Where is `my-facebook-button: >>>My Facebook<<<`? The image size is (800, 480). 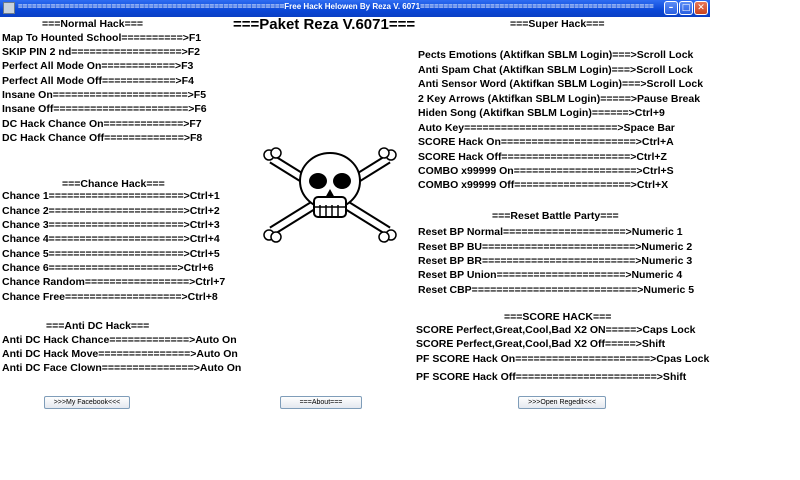 my-facebook-button: >>>My Facebook<<< is located at coordinates (87, 402).